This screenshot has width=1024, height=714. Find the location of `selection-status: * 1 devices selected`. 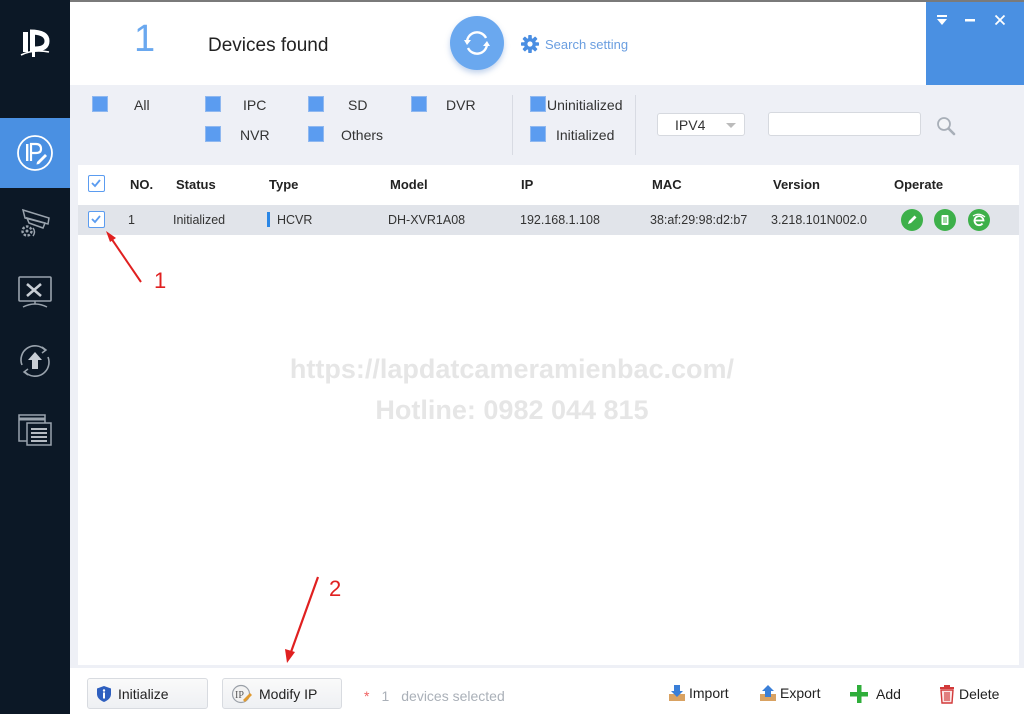

selection-status: * 1 devices selected is located at coordinates (434, 696).